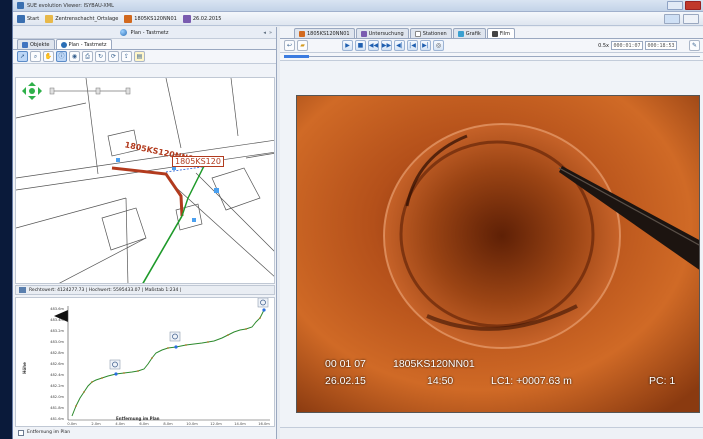 Image resolution: width=703 pixels, height=439 pixels. Describe the element at coordinates (345, 381) in the screenshot. I see `osd-date: 26.02.15` at that location.